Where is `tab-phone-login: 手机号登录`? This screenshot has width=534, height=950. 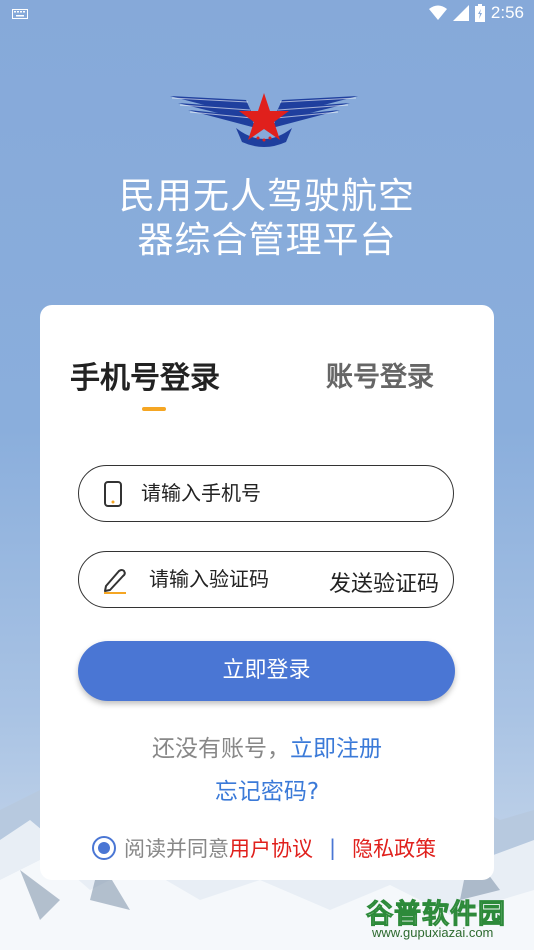
tab-phone-login: 手机号登录 is located at coordinates (145, 375).